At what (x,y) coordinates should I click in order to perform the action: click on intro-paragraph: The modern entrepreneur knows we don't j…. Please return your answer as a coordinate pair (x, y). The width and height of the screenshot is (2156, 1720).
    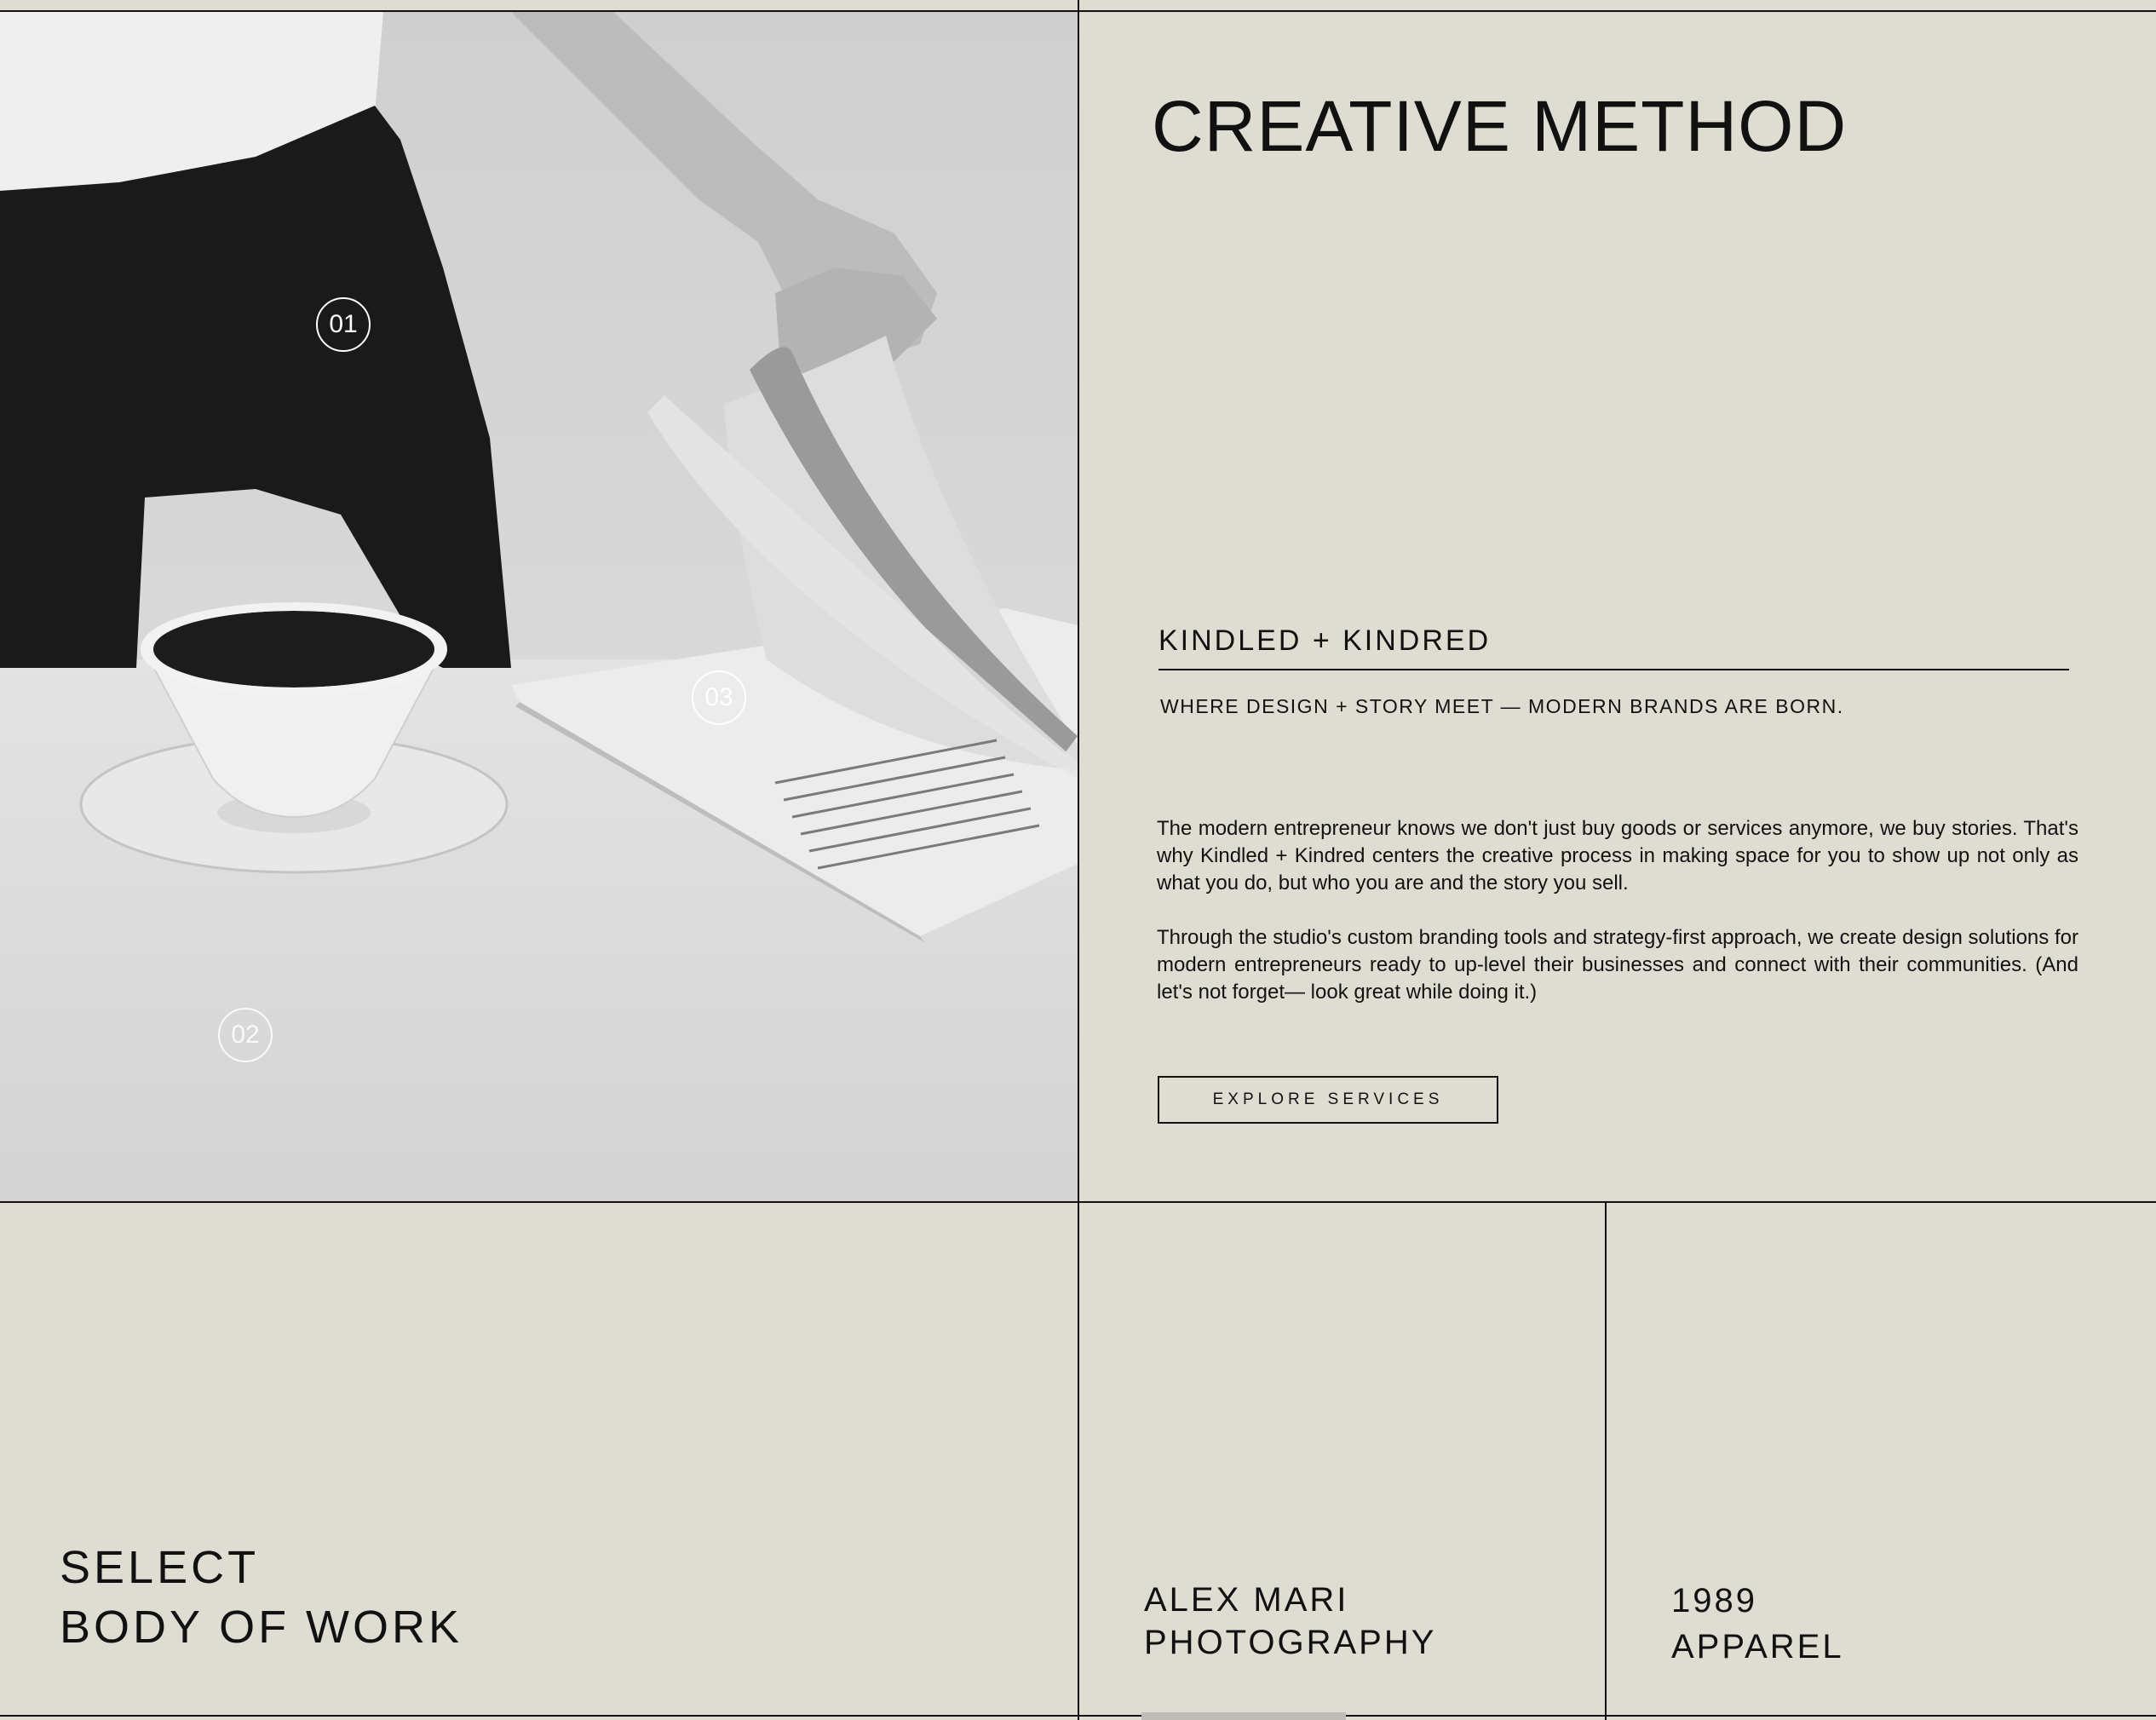
    Looking at the image, I should click on (1617, 856).